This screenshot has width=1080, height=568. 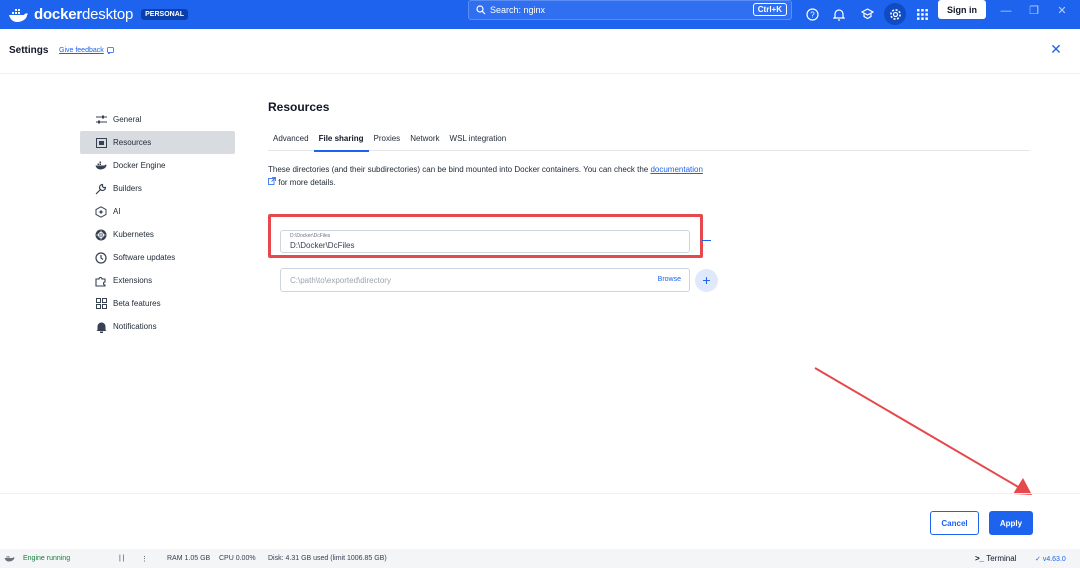 I want to click on shared-directory-label: D:\Docker\DcFiles, so click(x=310, y=236).